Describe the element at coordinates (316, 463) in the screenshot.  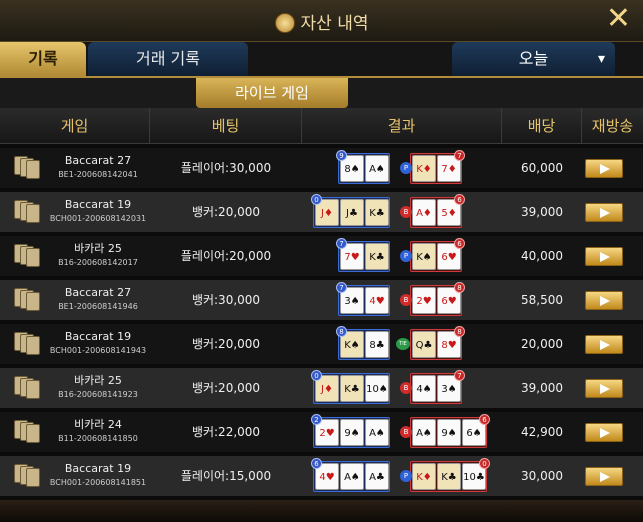
I see `player-score: 6` at that location.